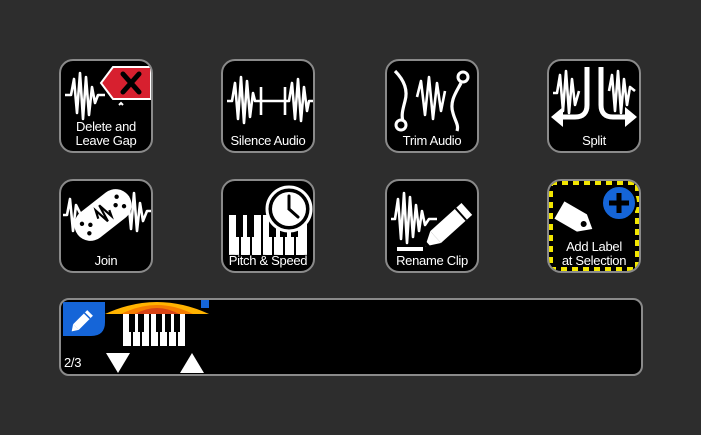  What do you see at coordinates (594, 253) in the screenshot?
I see `tool-label: Add Label at Selection` at bounding box center [594, 253].